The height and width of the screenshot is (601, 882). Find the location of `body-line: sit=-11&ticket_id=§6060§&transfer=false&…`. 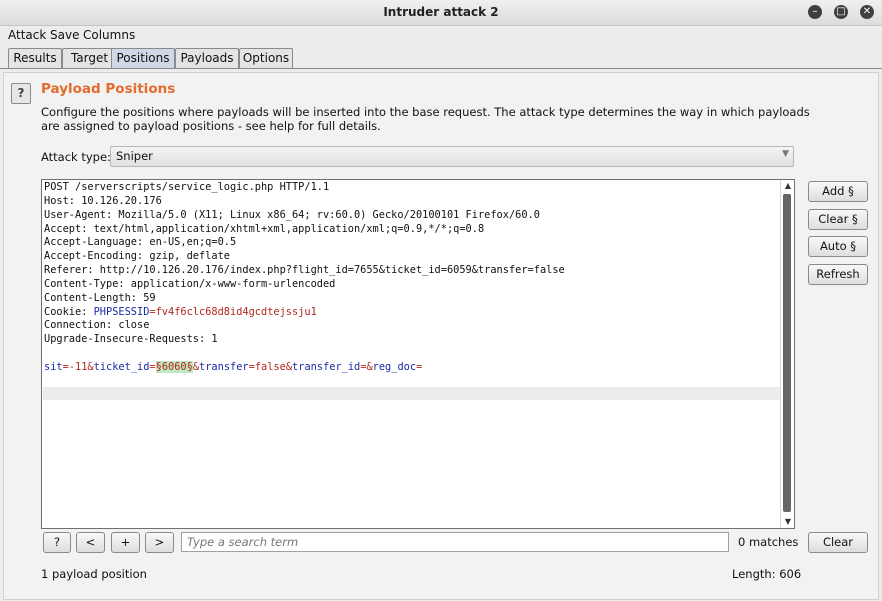

body-line: sit=-11&ticket_id=§6060§&transfer=false&… is located at coordinates (409, 367).